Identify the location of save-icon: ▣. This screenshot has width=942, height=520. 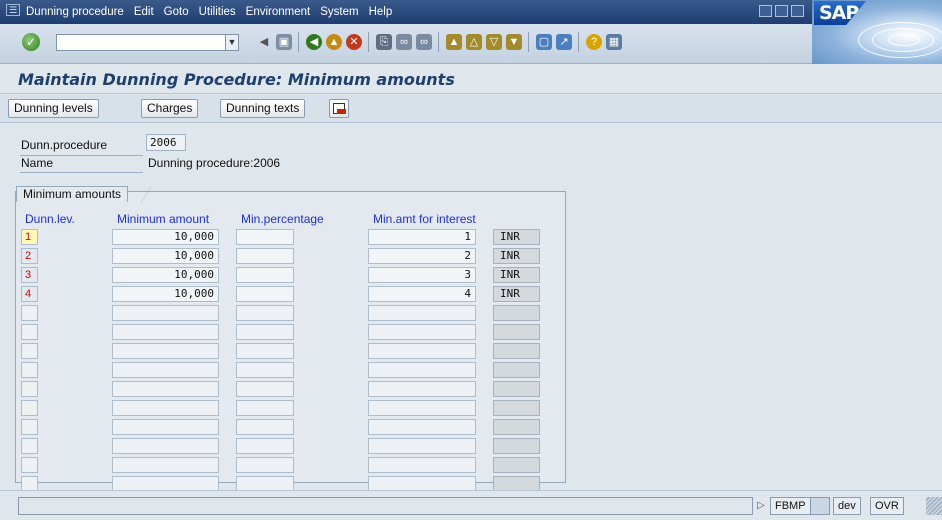
(284, 42).